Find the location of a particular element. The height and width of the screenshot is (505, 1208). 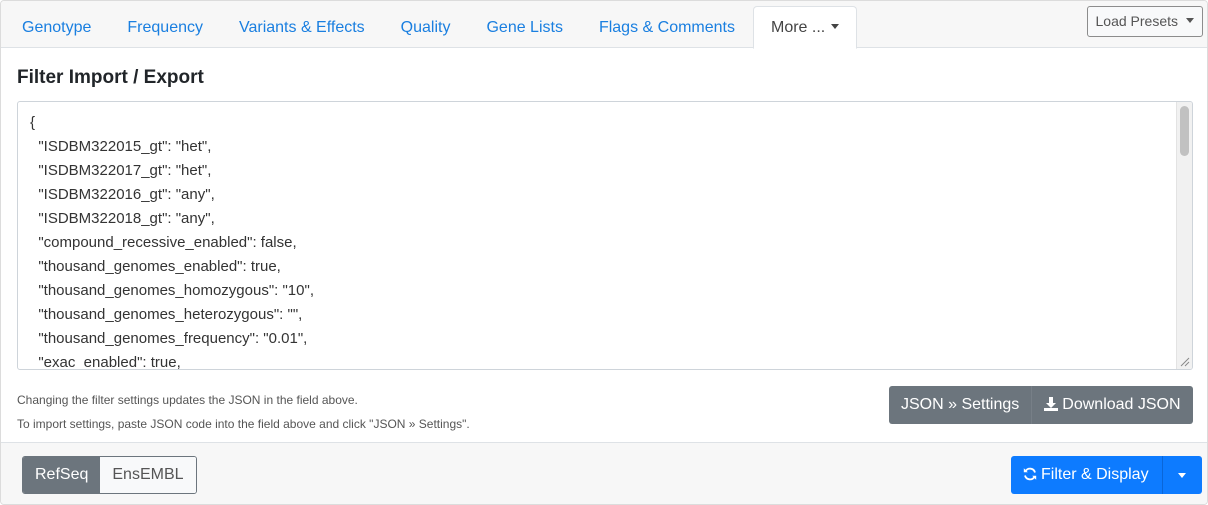

json-line: "ISDBM322015_gt": "het", is located at coordinates (121, 146).